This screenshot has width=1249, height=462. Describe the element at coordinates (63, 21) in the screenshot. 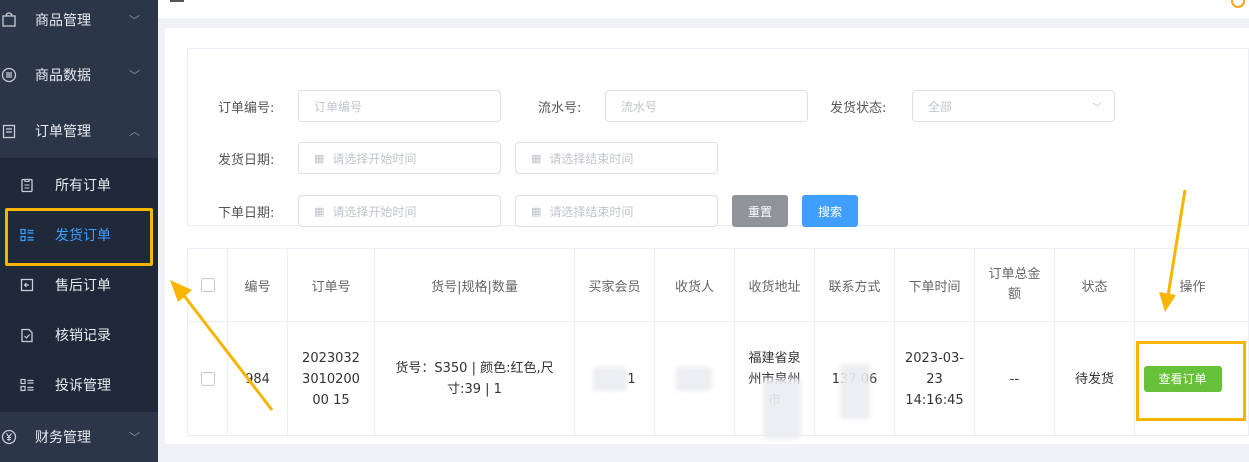

I see `sidebar-item-label: 商品管理` at that location.